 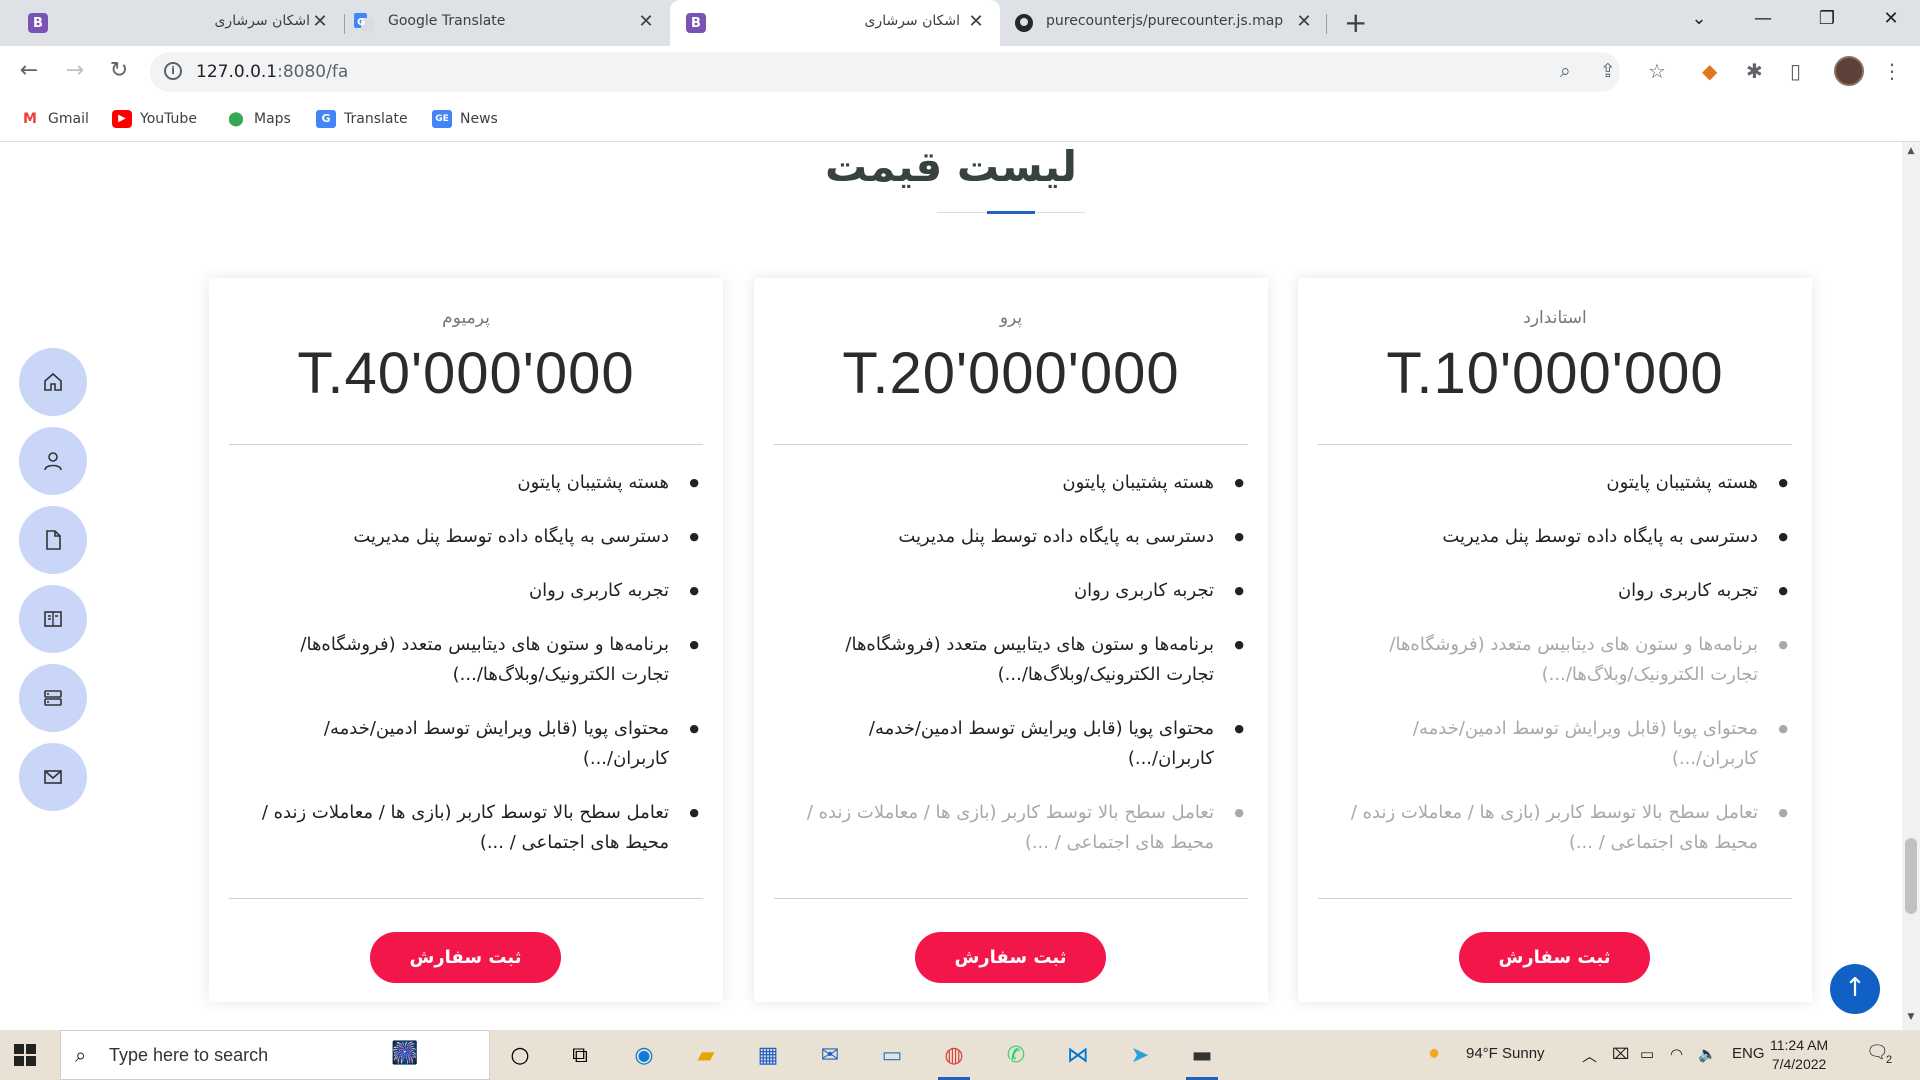 I want to click on scroll-up-arrow-icon: ▲, so click(x=1911, y=151).